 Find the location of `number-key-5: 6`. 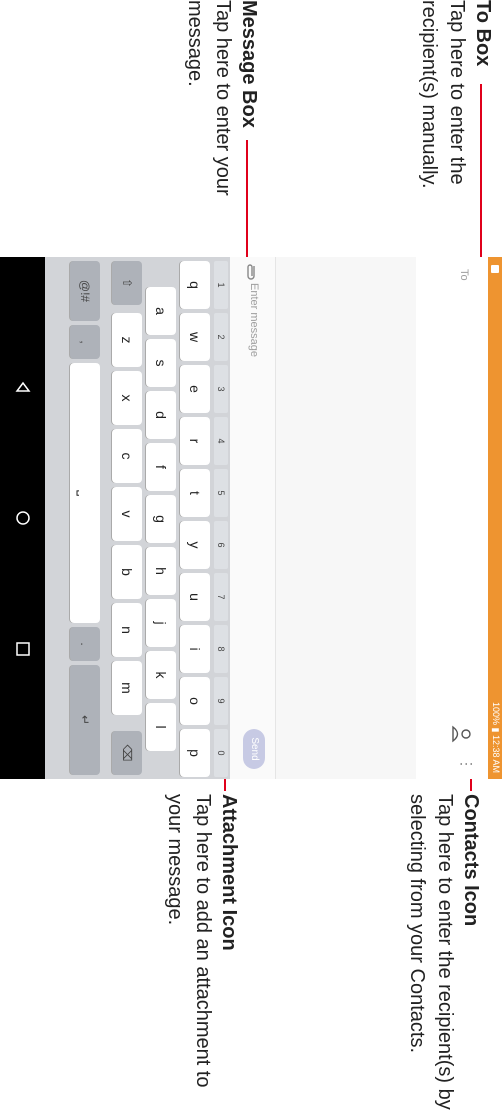

number-key-5: 6 is located at coordinates (221, 545).